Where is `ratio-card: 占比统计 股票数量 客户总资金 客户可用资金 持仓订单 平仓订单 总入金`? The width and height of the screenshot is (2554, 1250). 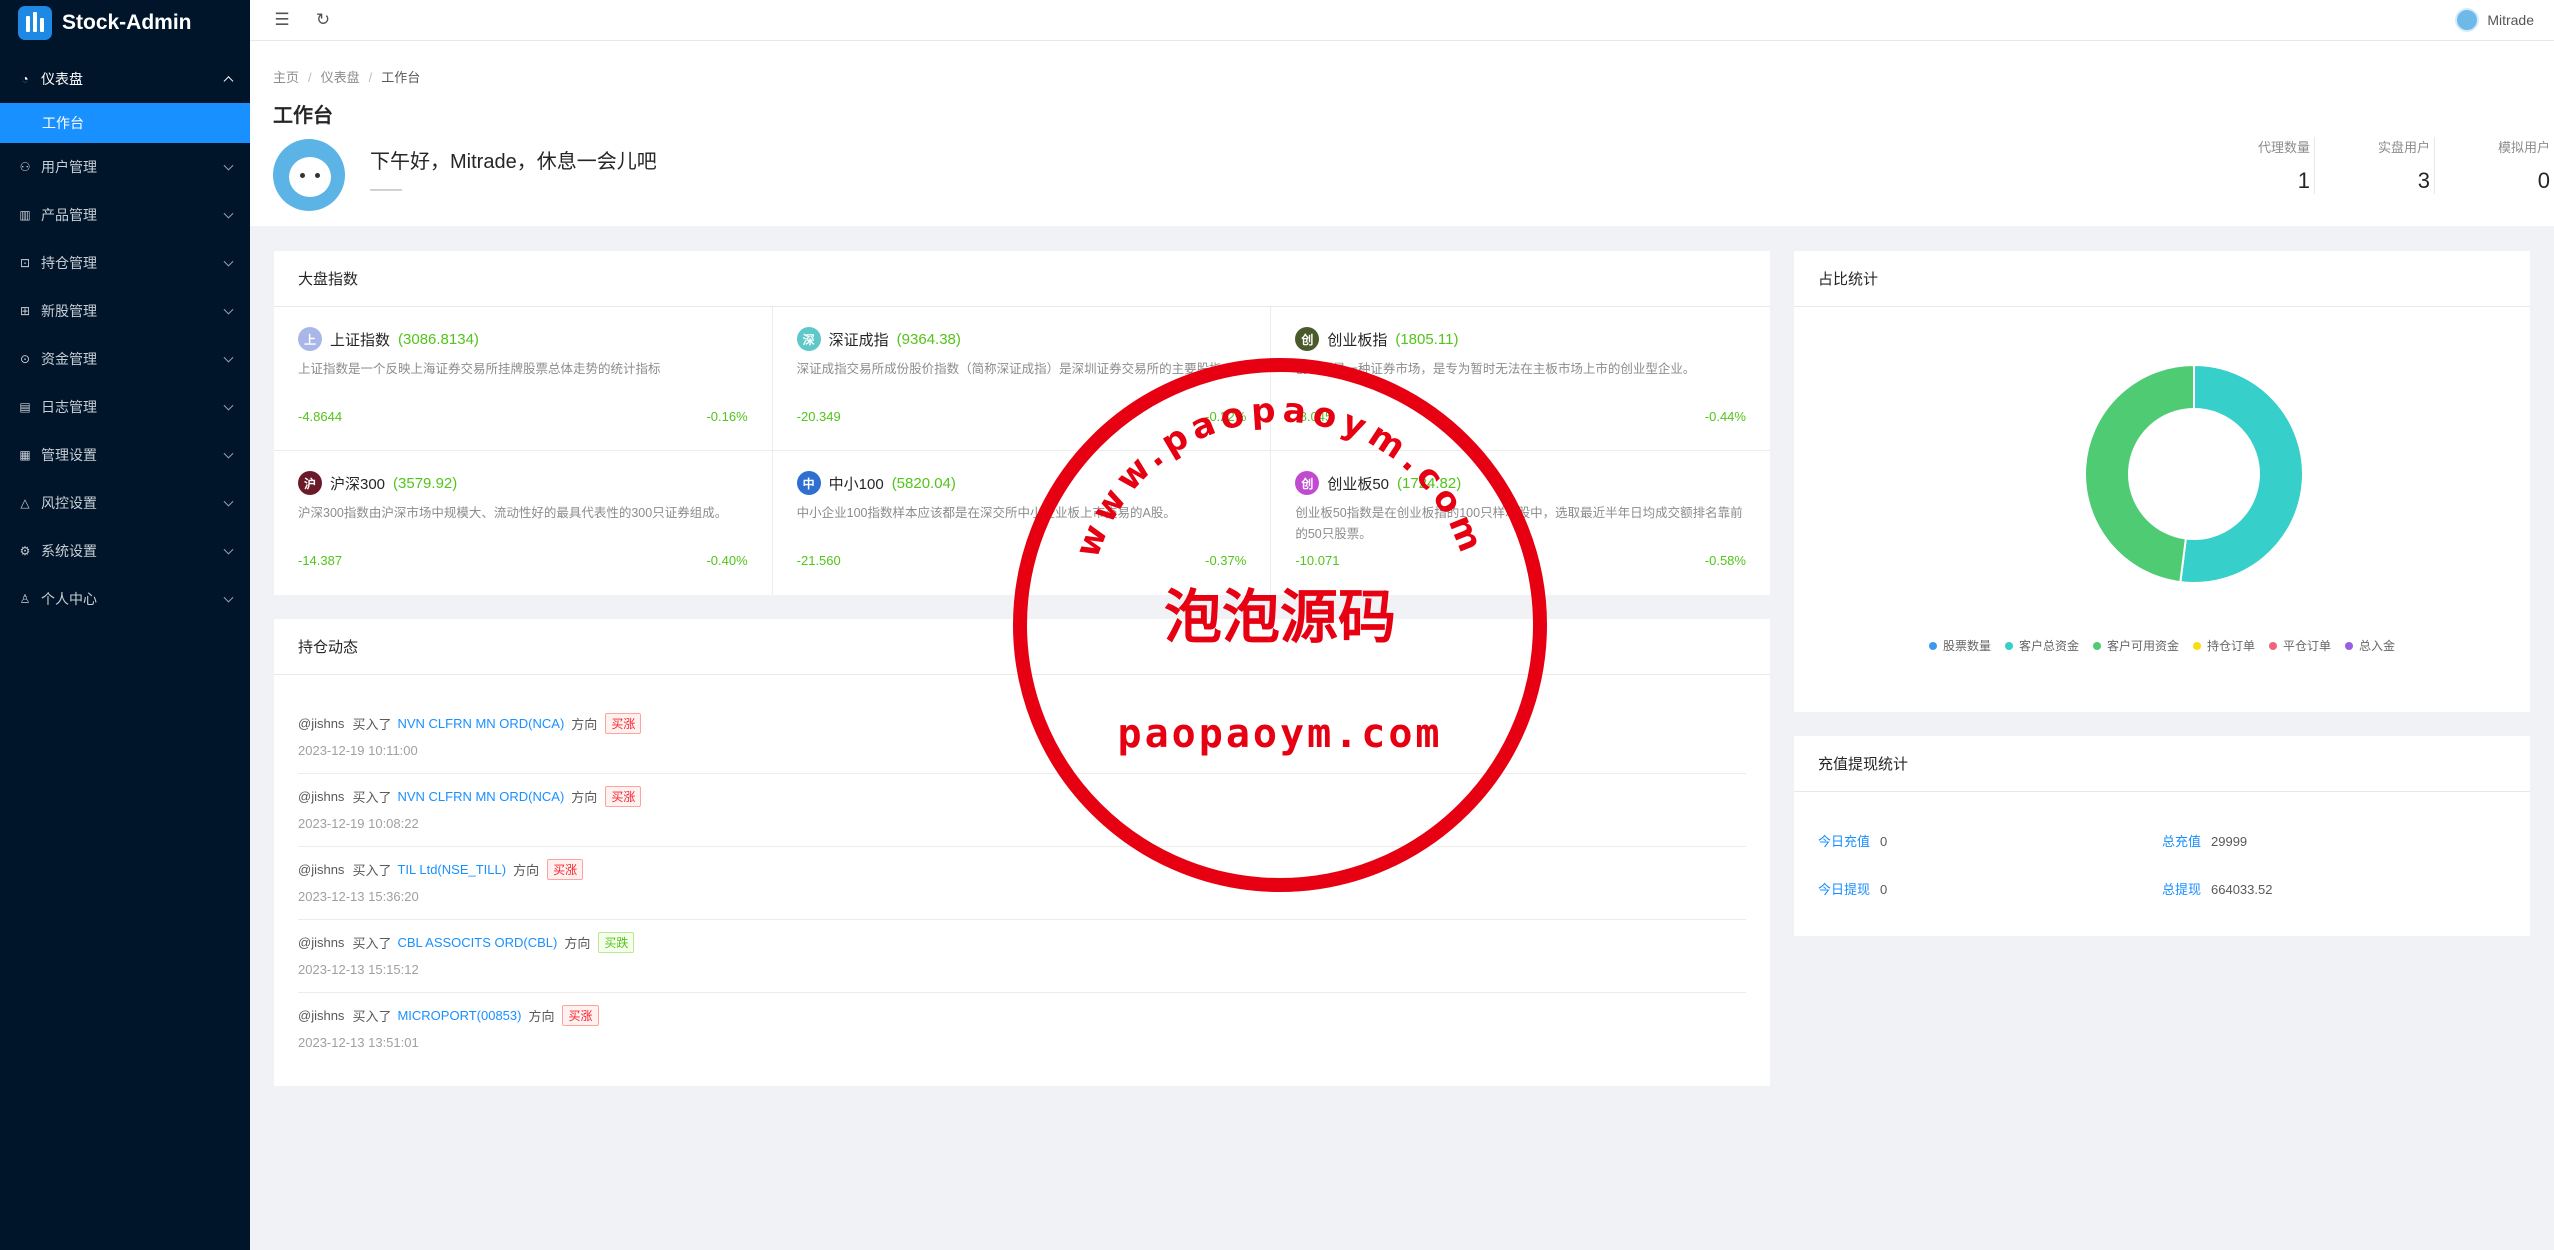 ratio-card: 占比统计 股票数量 客户总资金 客户可用资金 持仓订单 平仓订单 总入金 is located at coordinates (2162, 481).